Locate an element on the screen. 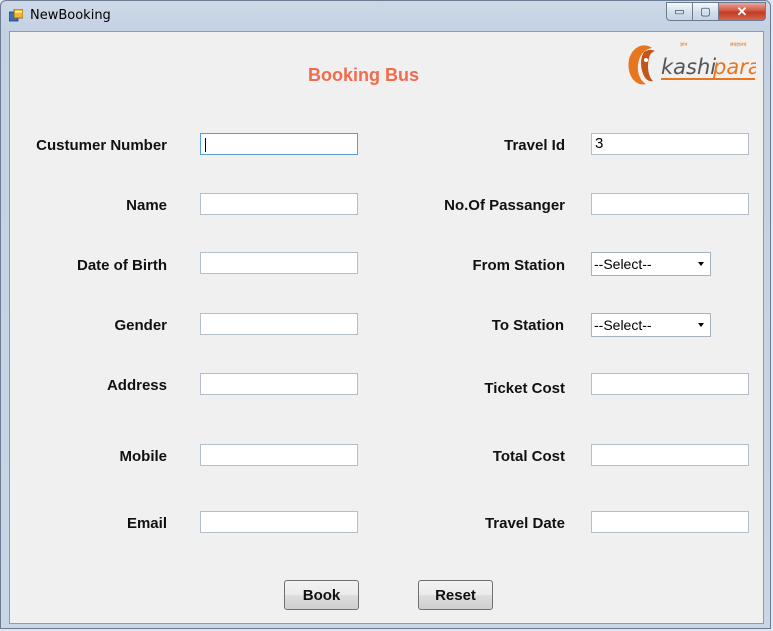 Image resolution: width=773 pixels, height=631 pixels. close-icon: ✕ is located at coordinates (742, 11).